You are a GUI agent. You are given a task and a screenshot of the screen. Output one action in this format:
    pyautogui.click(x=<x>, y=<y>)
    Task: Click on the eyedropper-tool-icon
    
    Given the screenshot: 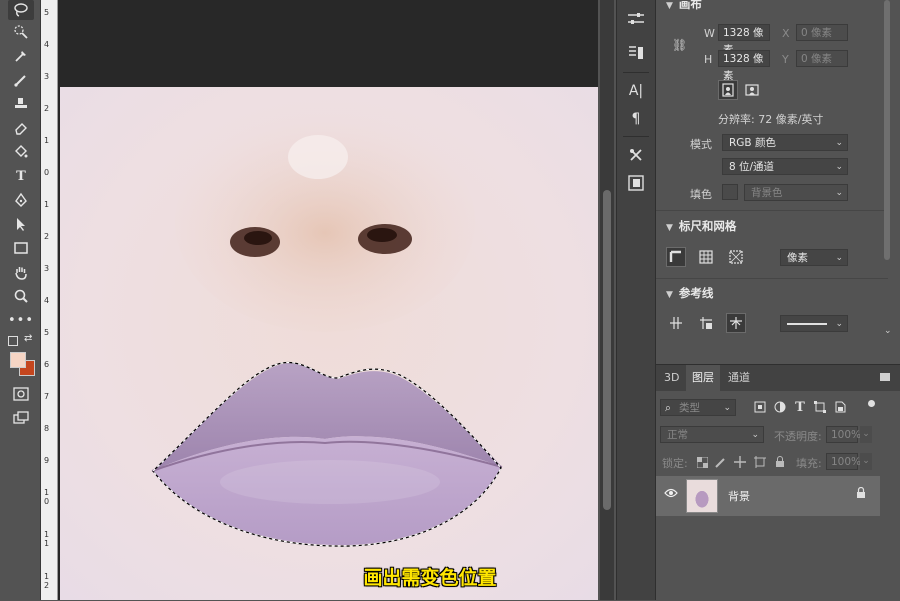 What is the action you would take?
    pyautogui.click(x=21, y=56)
    